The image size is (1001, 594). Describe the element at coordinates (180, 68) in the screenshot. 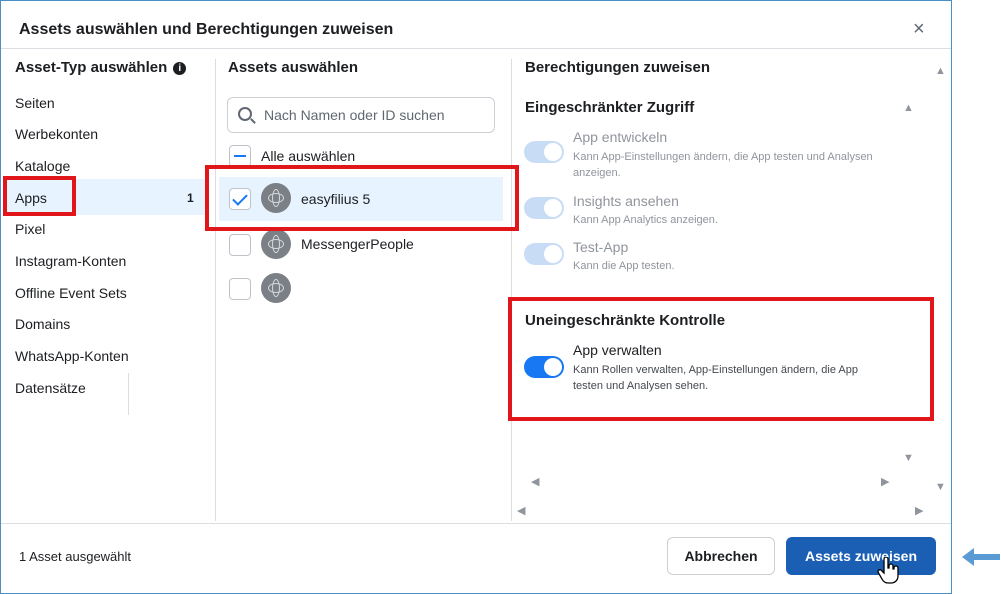

I see `info-icon: i` at that location.